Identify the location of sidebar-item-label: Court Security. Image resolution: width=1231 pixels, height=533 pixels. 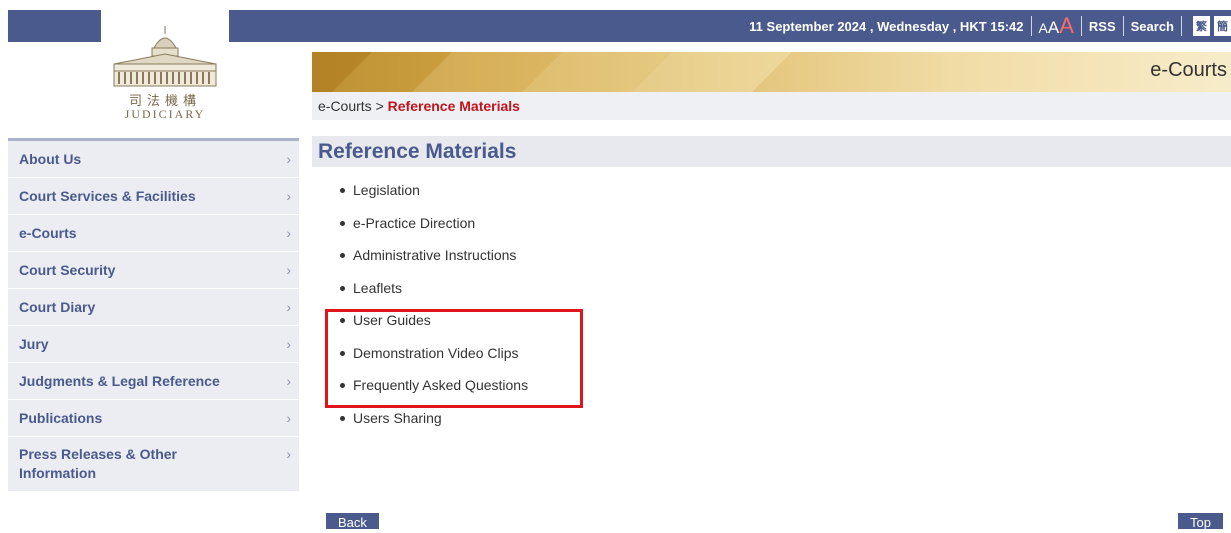
(67, 270).